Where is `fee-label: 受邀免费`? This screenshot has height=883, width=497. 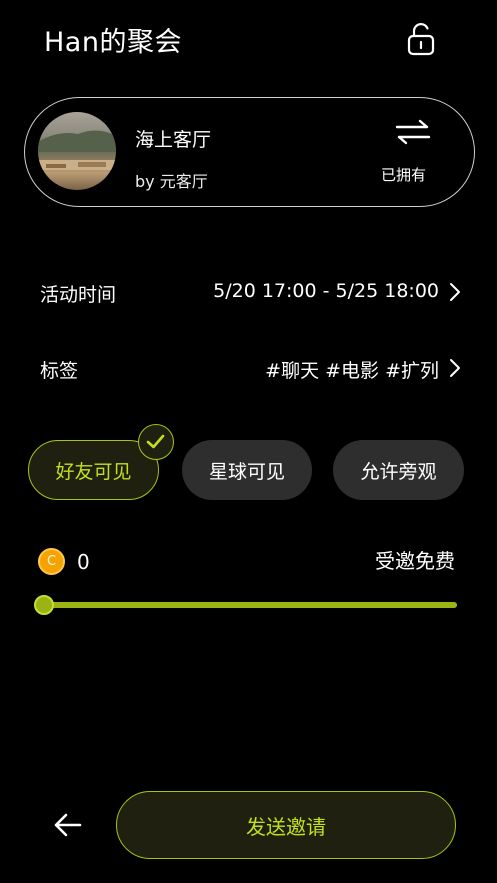 fee-label: 受邀免费 is located at coordinates (415, 561).